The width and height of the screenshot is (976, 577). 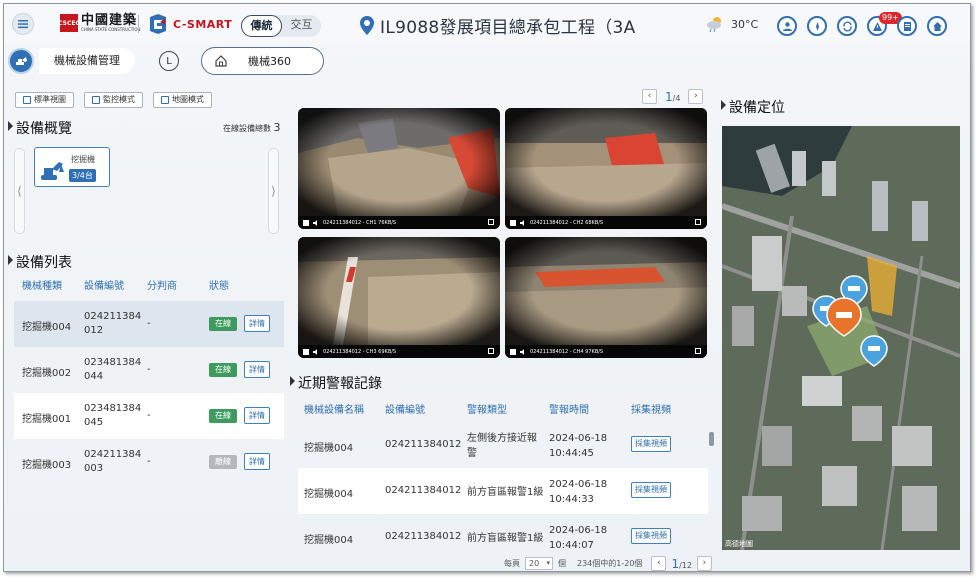 What do you see at coordinates (47, 465) in the screenshot?
I see `equipment-type: 挖掘機003` at bounding box center [47, 465].